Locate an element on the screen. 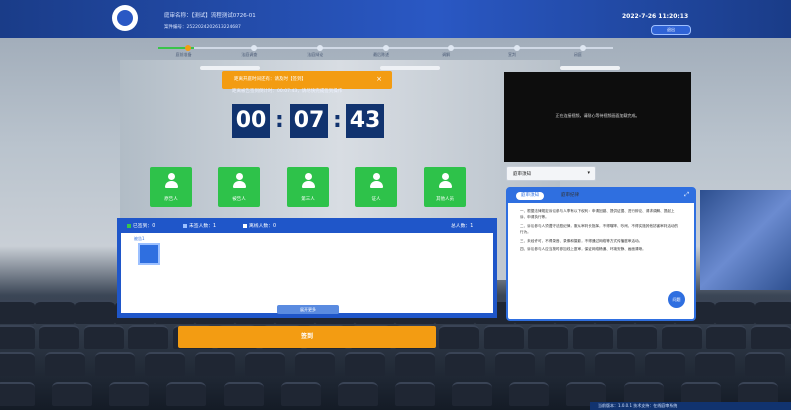 This screenshot has width=791, height=410. notice-text: 距离开庭时间还有：请及时【签到】 is located at coordinates (270, 79).